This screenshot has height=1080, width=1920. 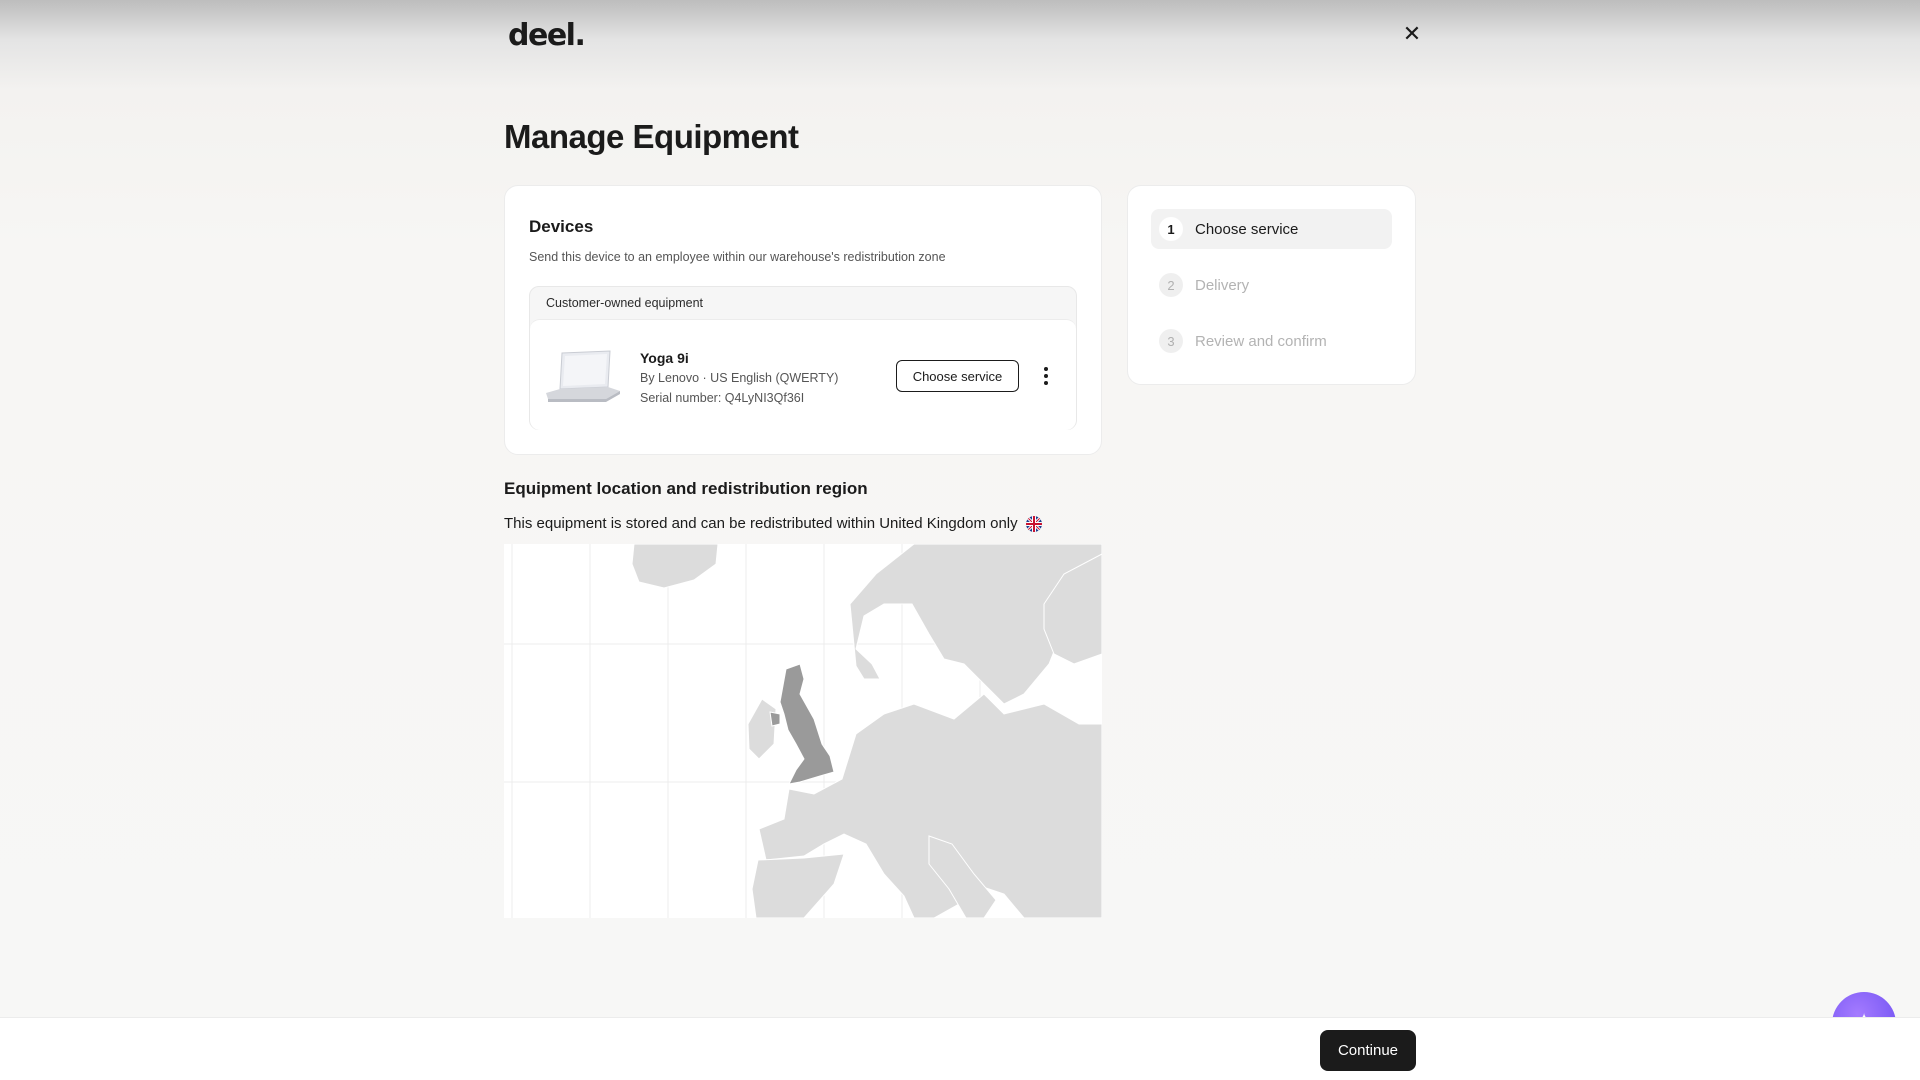 I want to click on continue-button: Continue, so click(x=1368, y=1050).